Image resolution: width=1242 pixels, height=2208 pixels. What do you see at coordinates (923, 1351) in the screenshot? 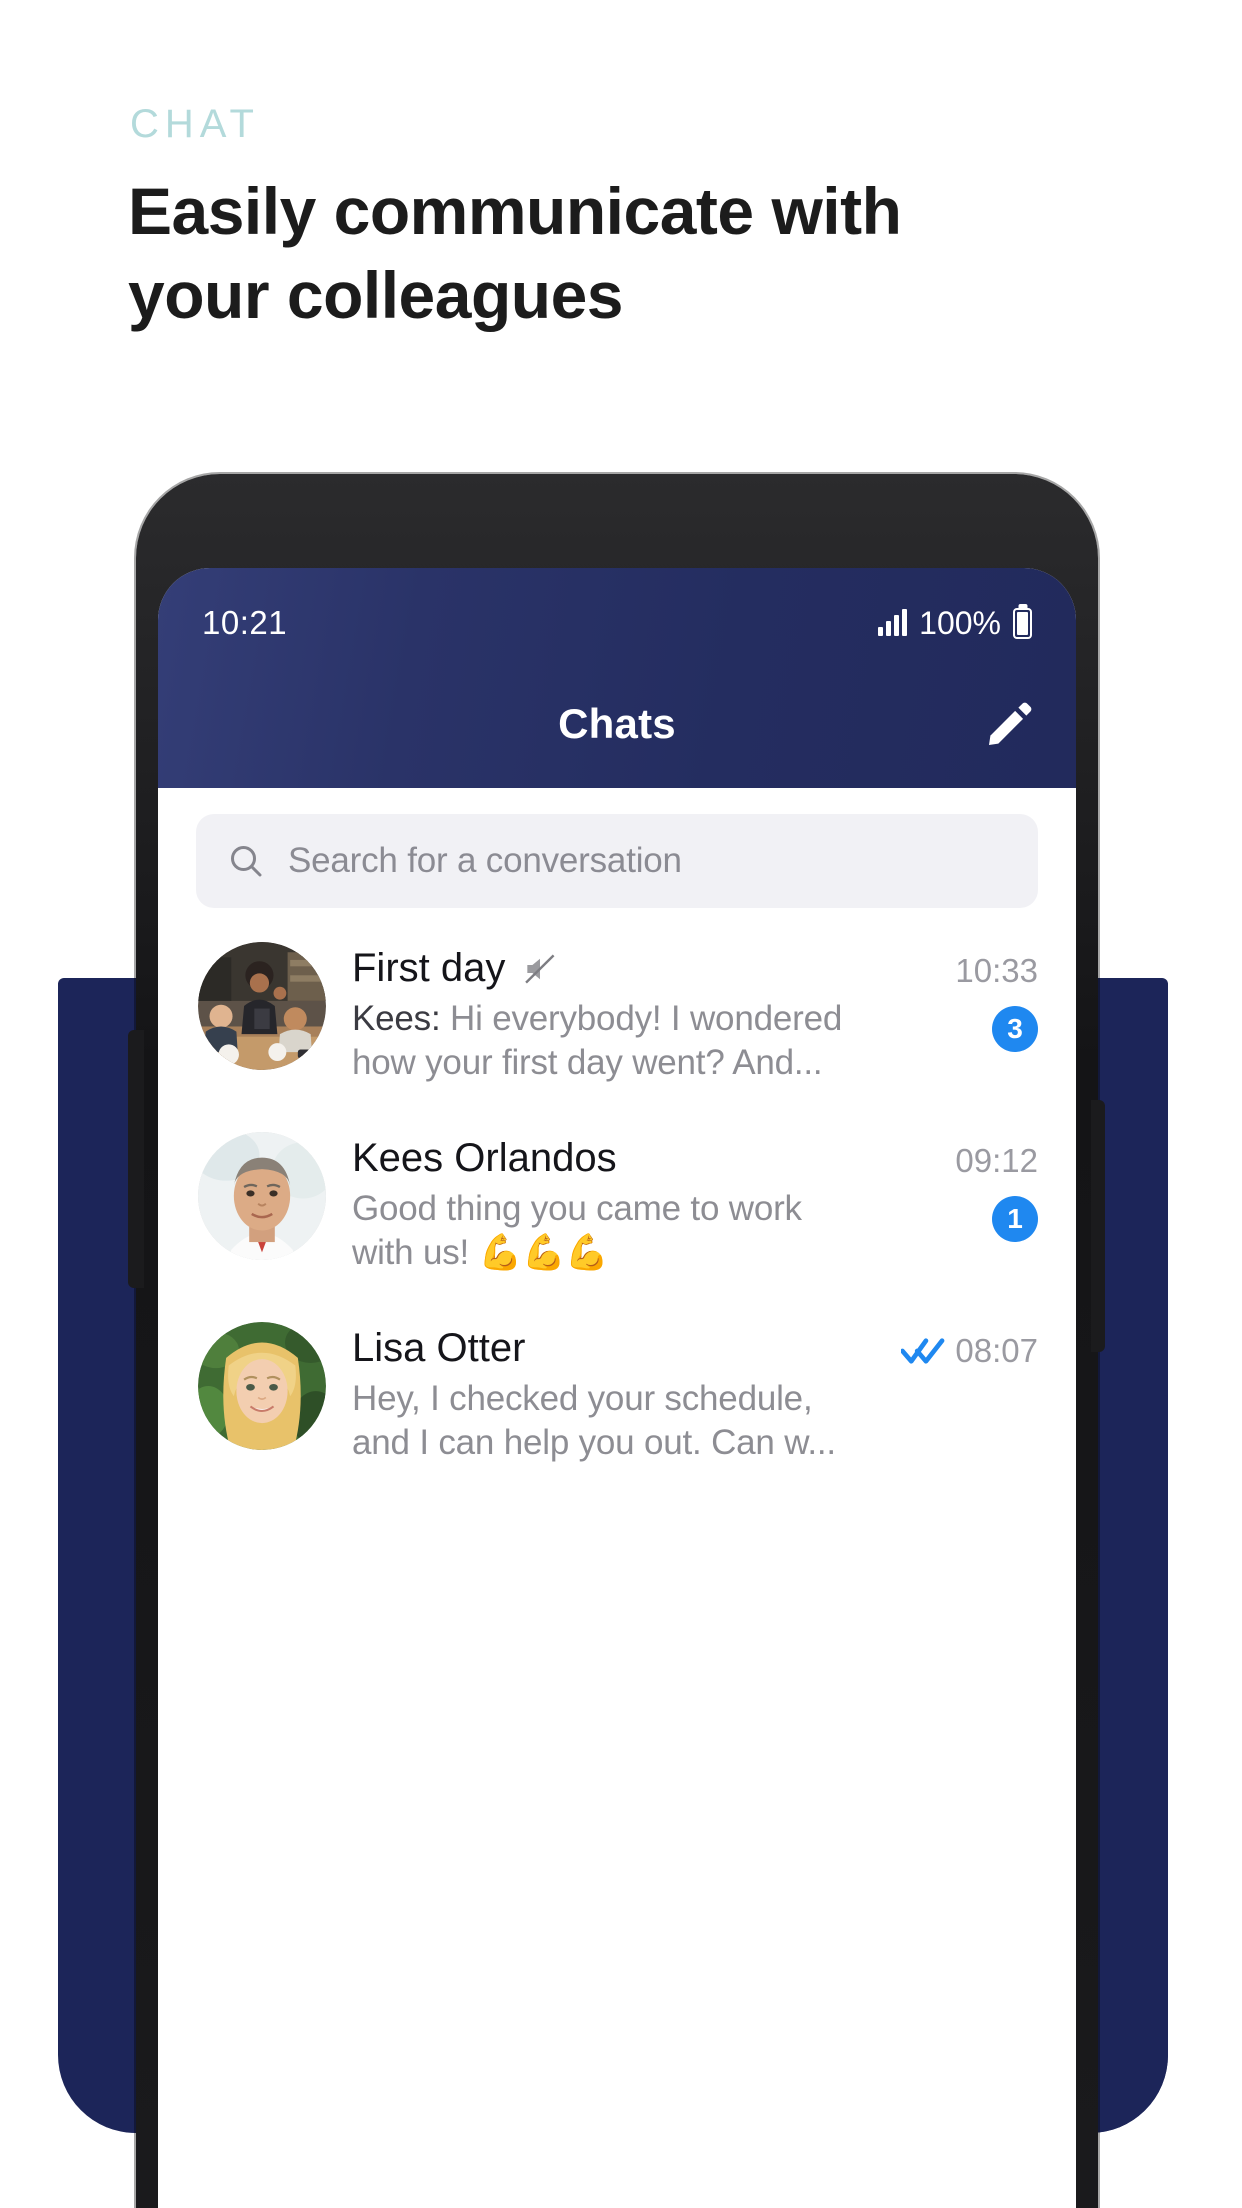
I see `double-check-icon` at bounding box center [923, 1351].